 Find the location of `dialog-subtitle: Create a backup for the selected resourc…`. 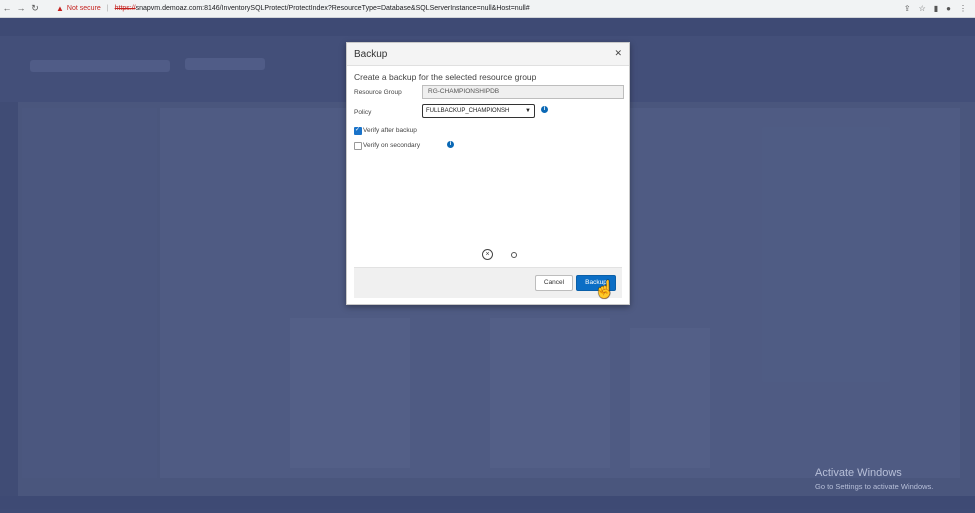

dialog-subtitle: Create a backup for the selected resourc… is located at coordinates (445, 77).